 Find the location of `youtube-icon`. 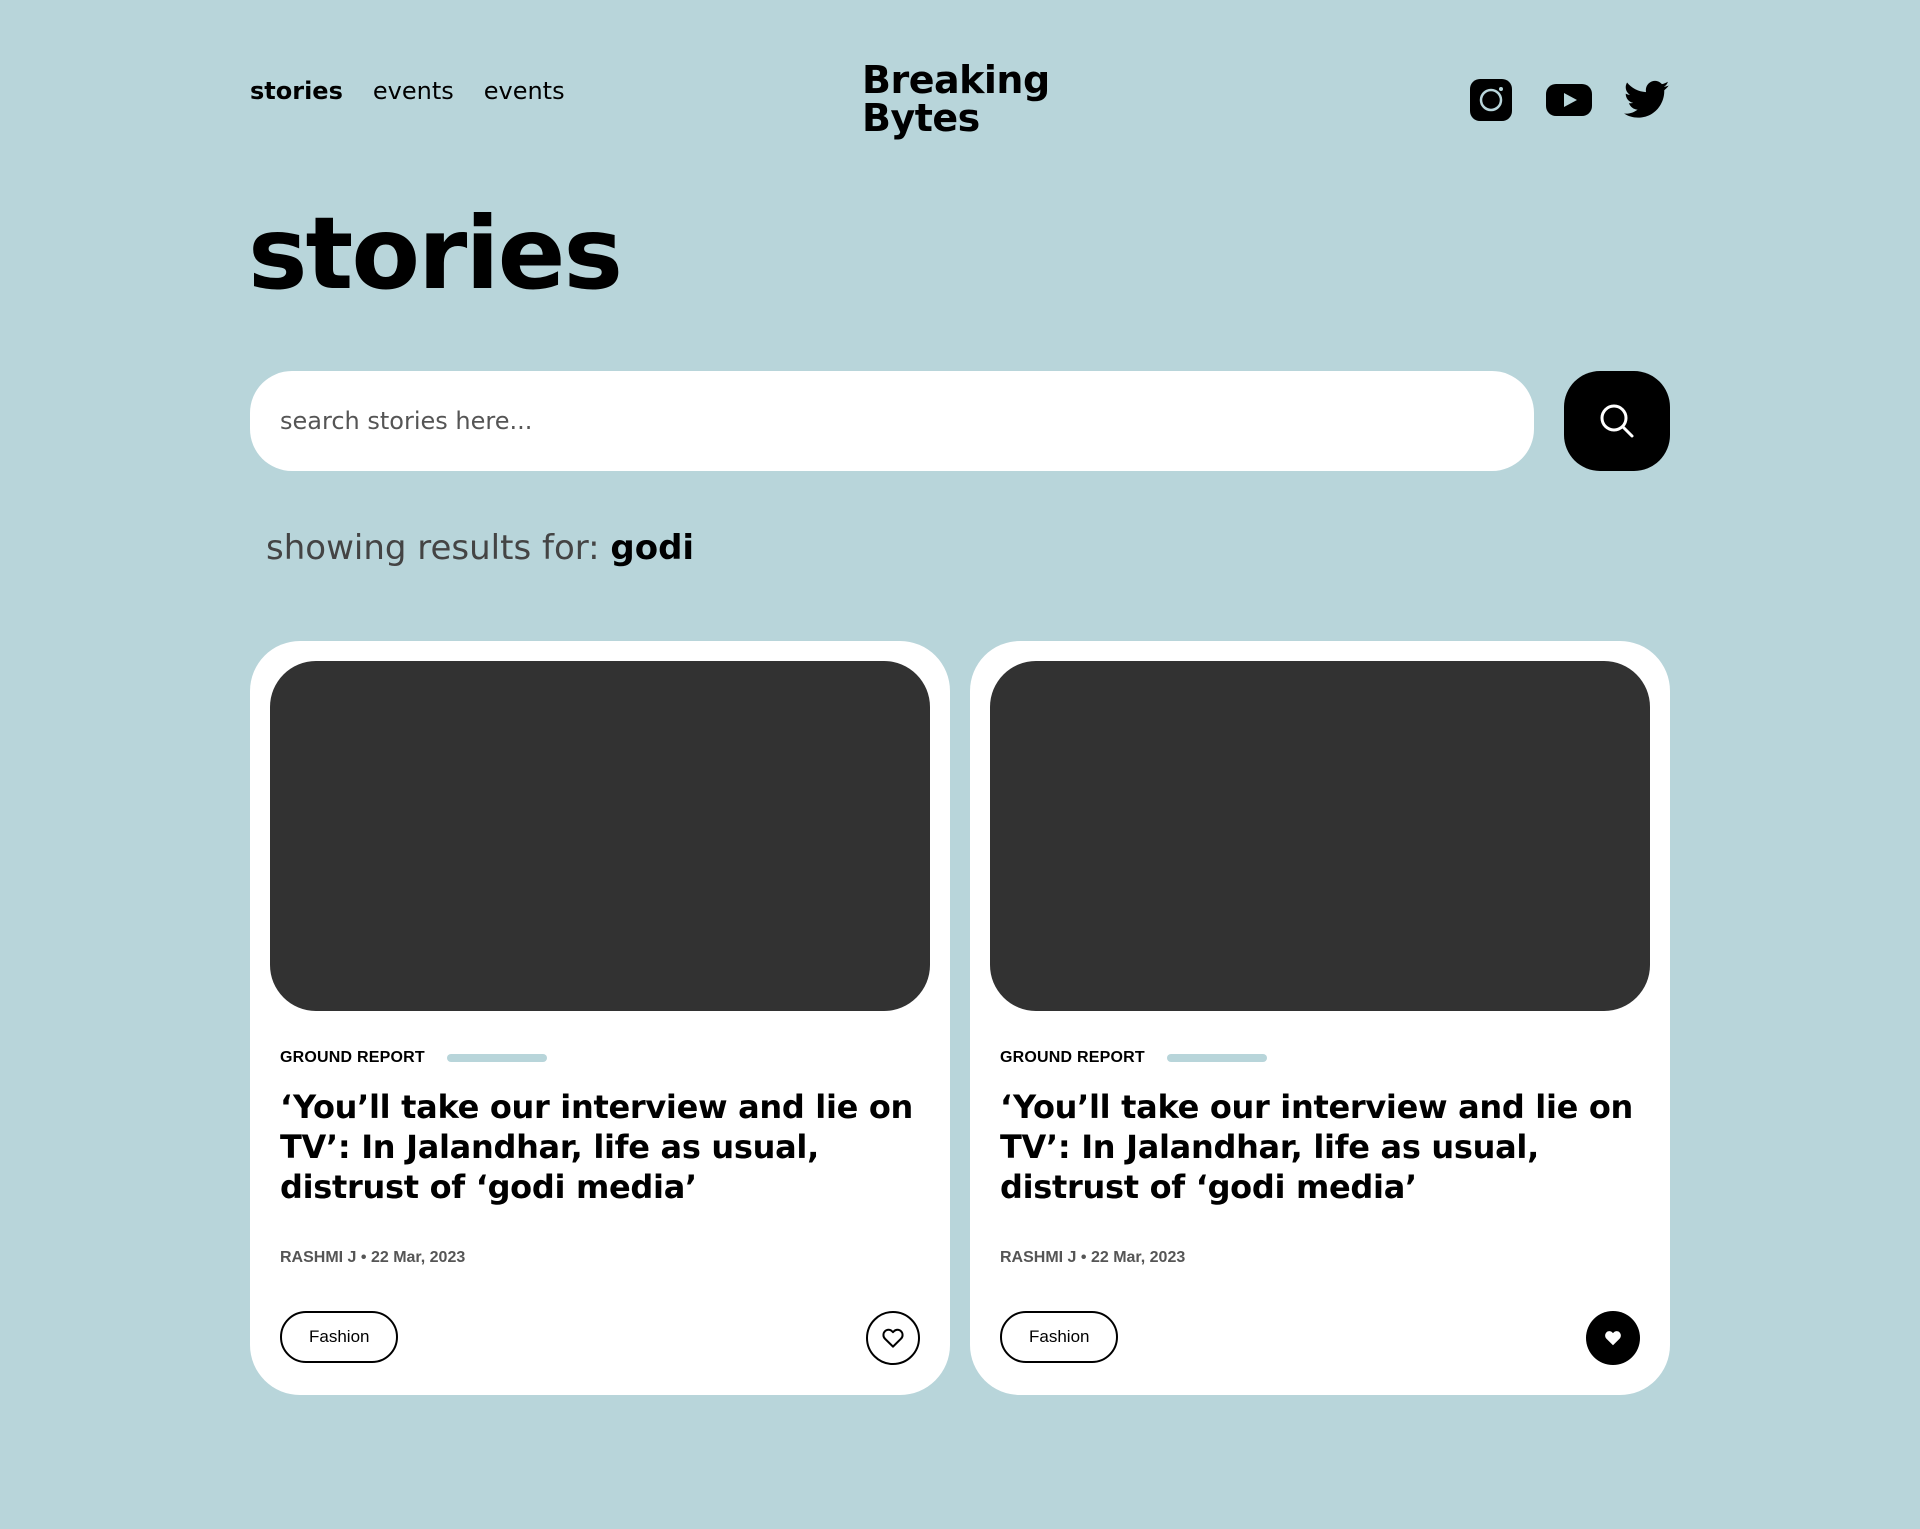

youtube-icon is located at coordinates (1569, 100).